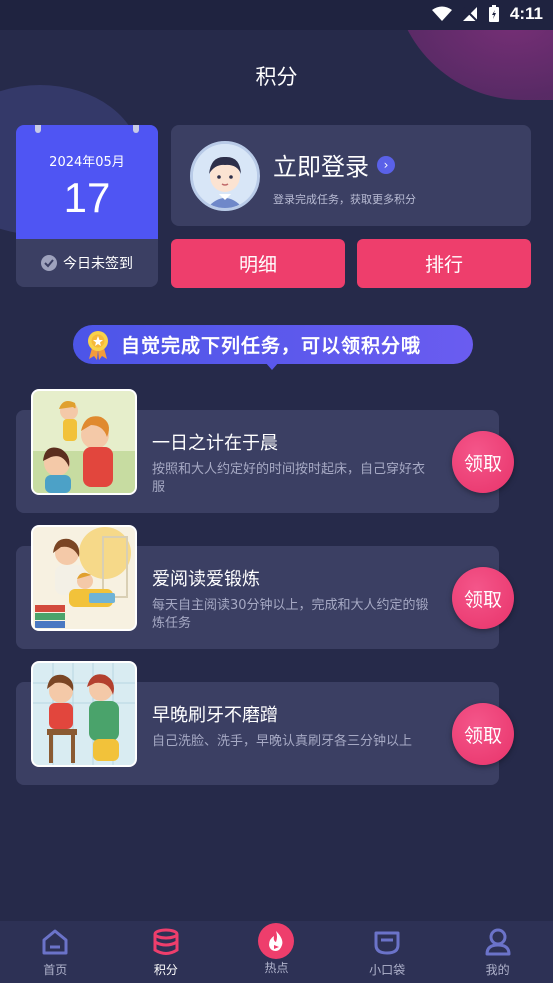  Describe the element at coordinates (387, 970) in the screenshot. I see `tab-label: 小口袋` at that location.